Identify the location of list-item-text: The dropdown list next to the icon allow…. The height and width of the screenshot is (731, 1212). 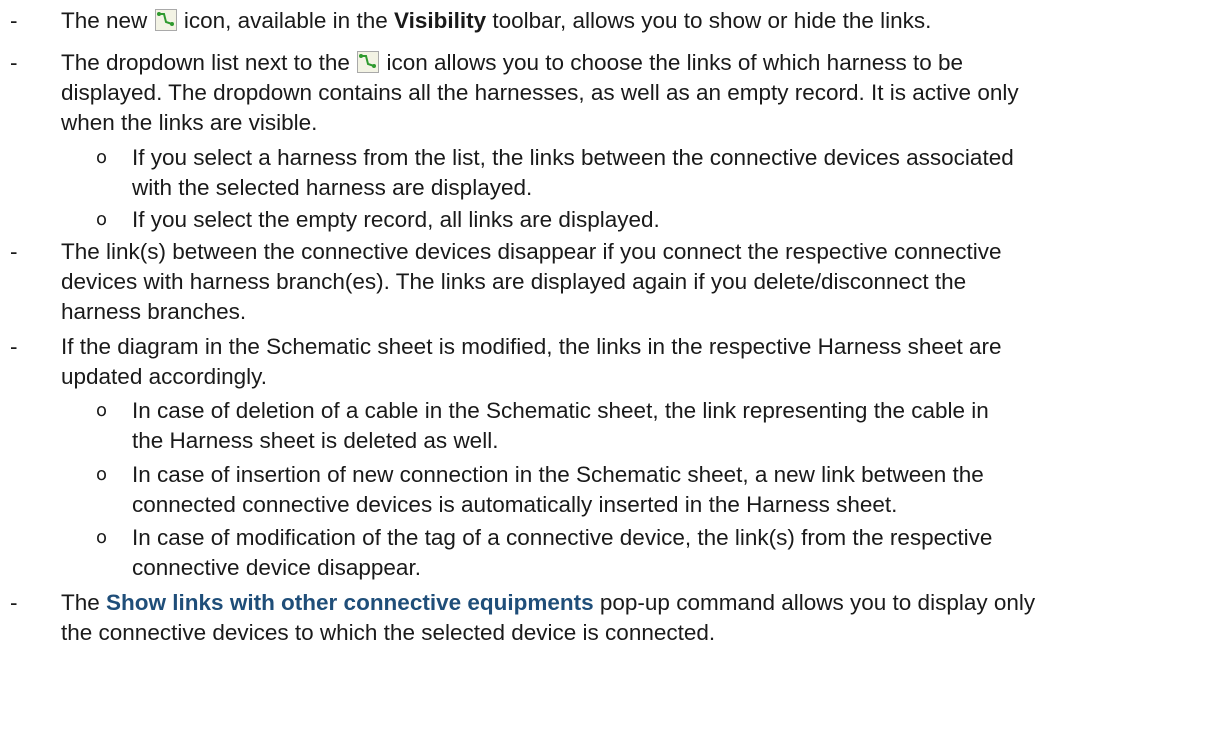
(540, 92).